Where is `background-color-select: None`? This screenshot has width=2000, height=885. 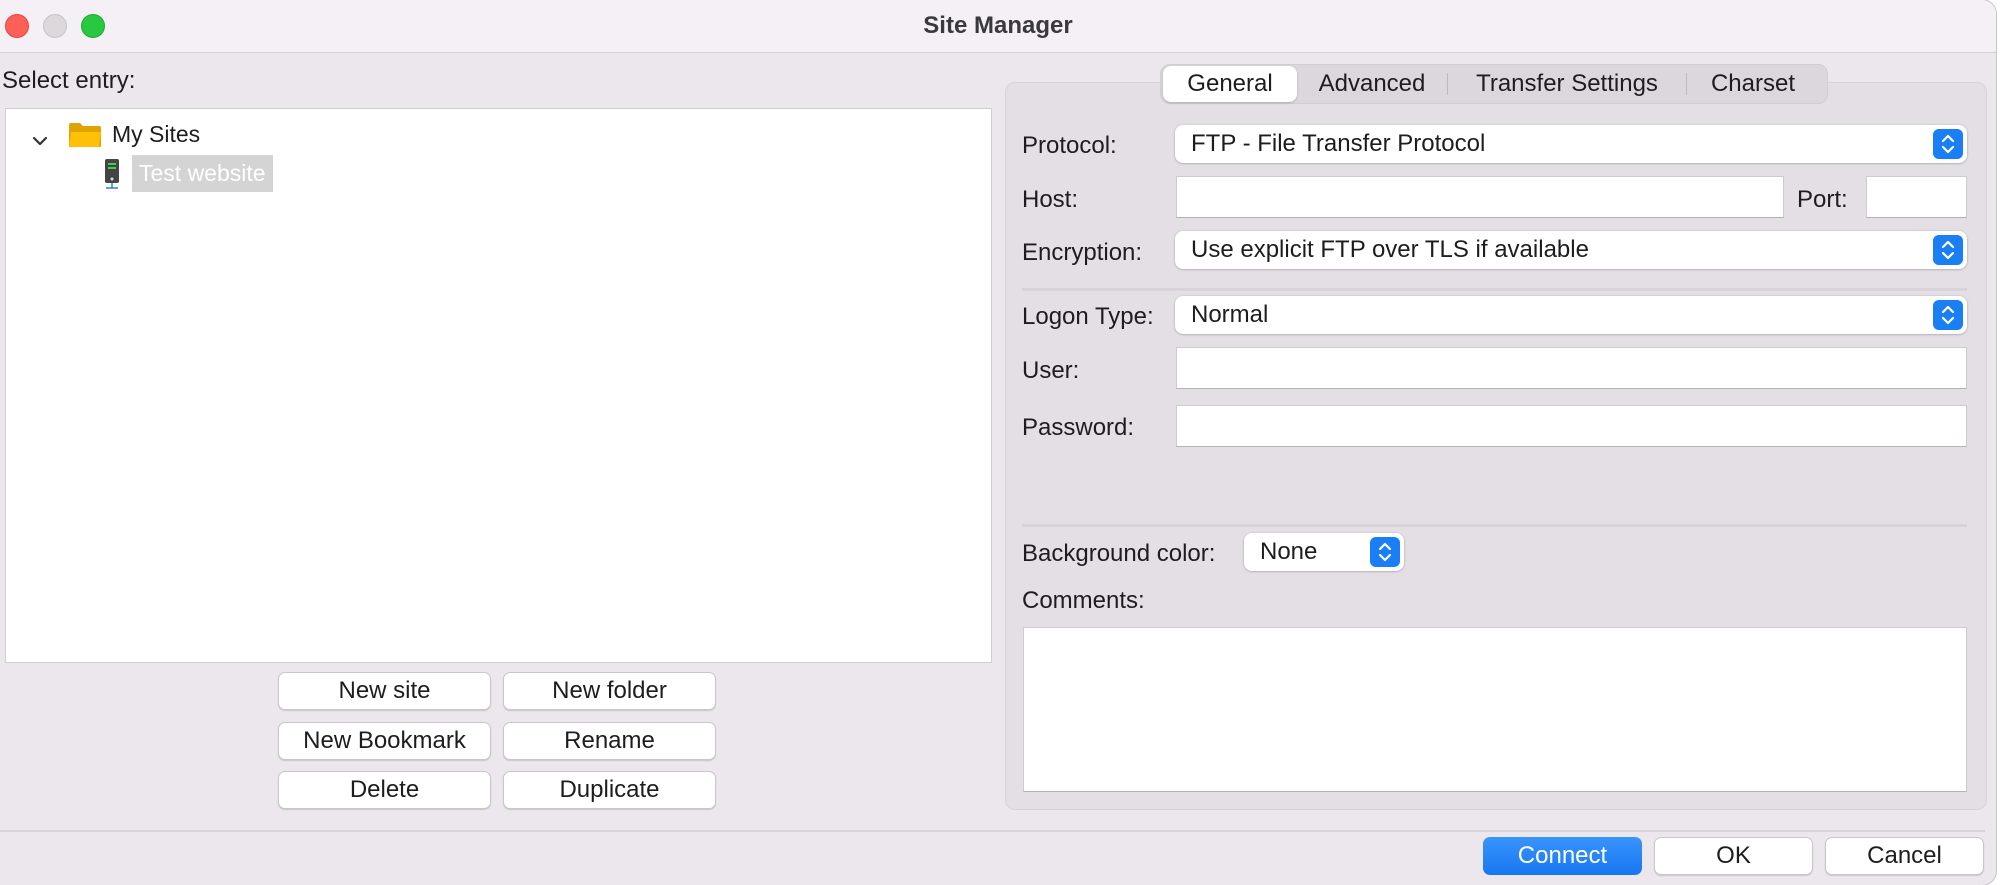
background-color-select: None is located at coordinates (1324, 552).